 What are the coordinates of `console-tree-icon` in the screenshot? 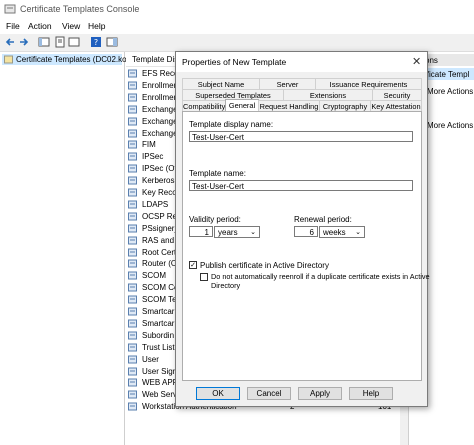 It's located at (44, 42).